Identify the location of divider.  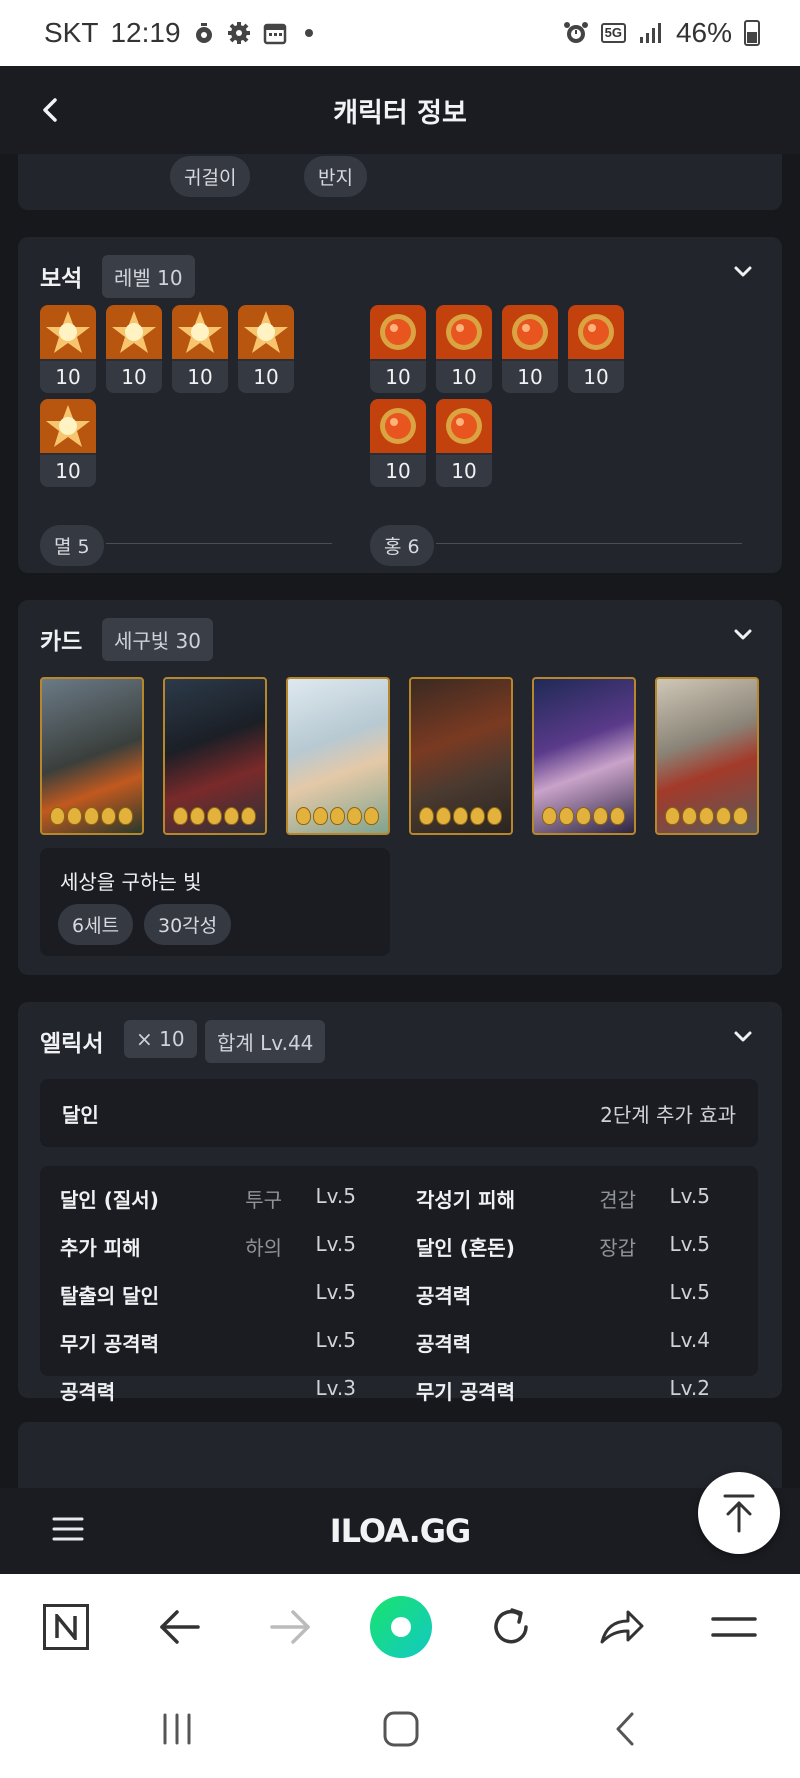
(219, 543).